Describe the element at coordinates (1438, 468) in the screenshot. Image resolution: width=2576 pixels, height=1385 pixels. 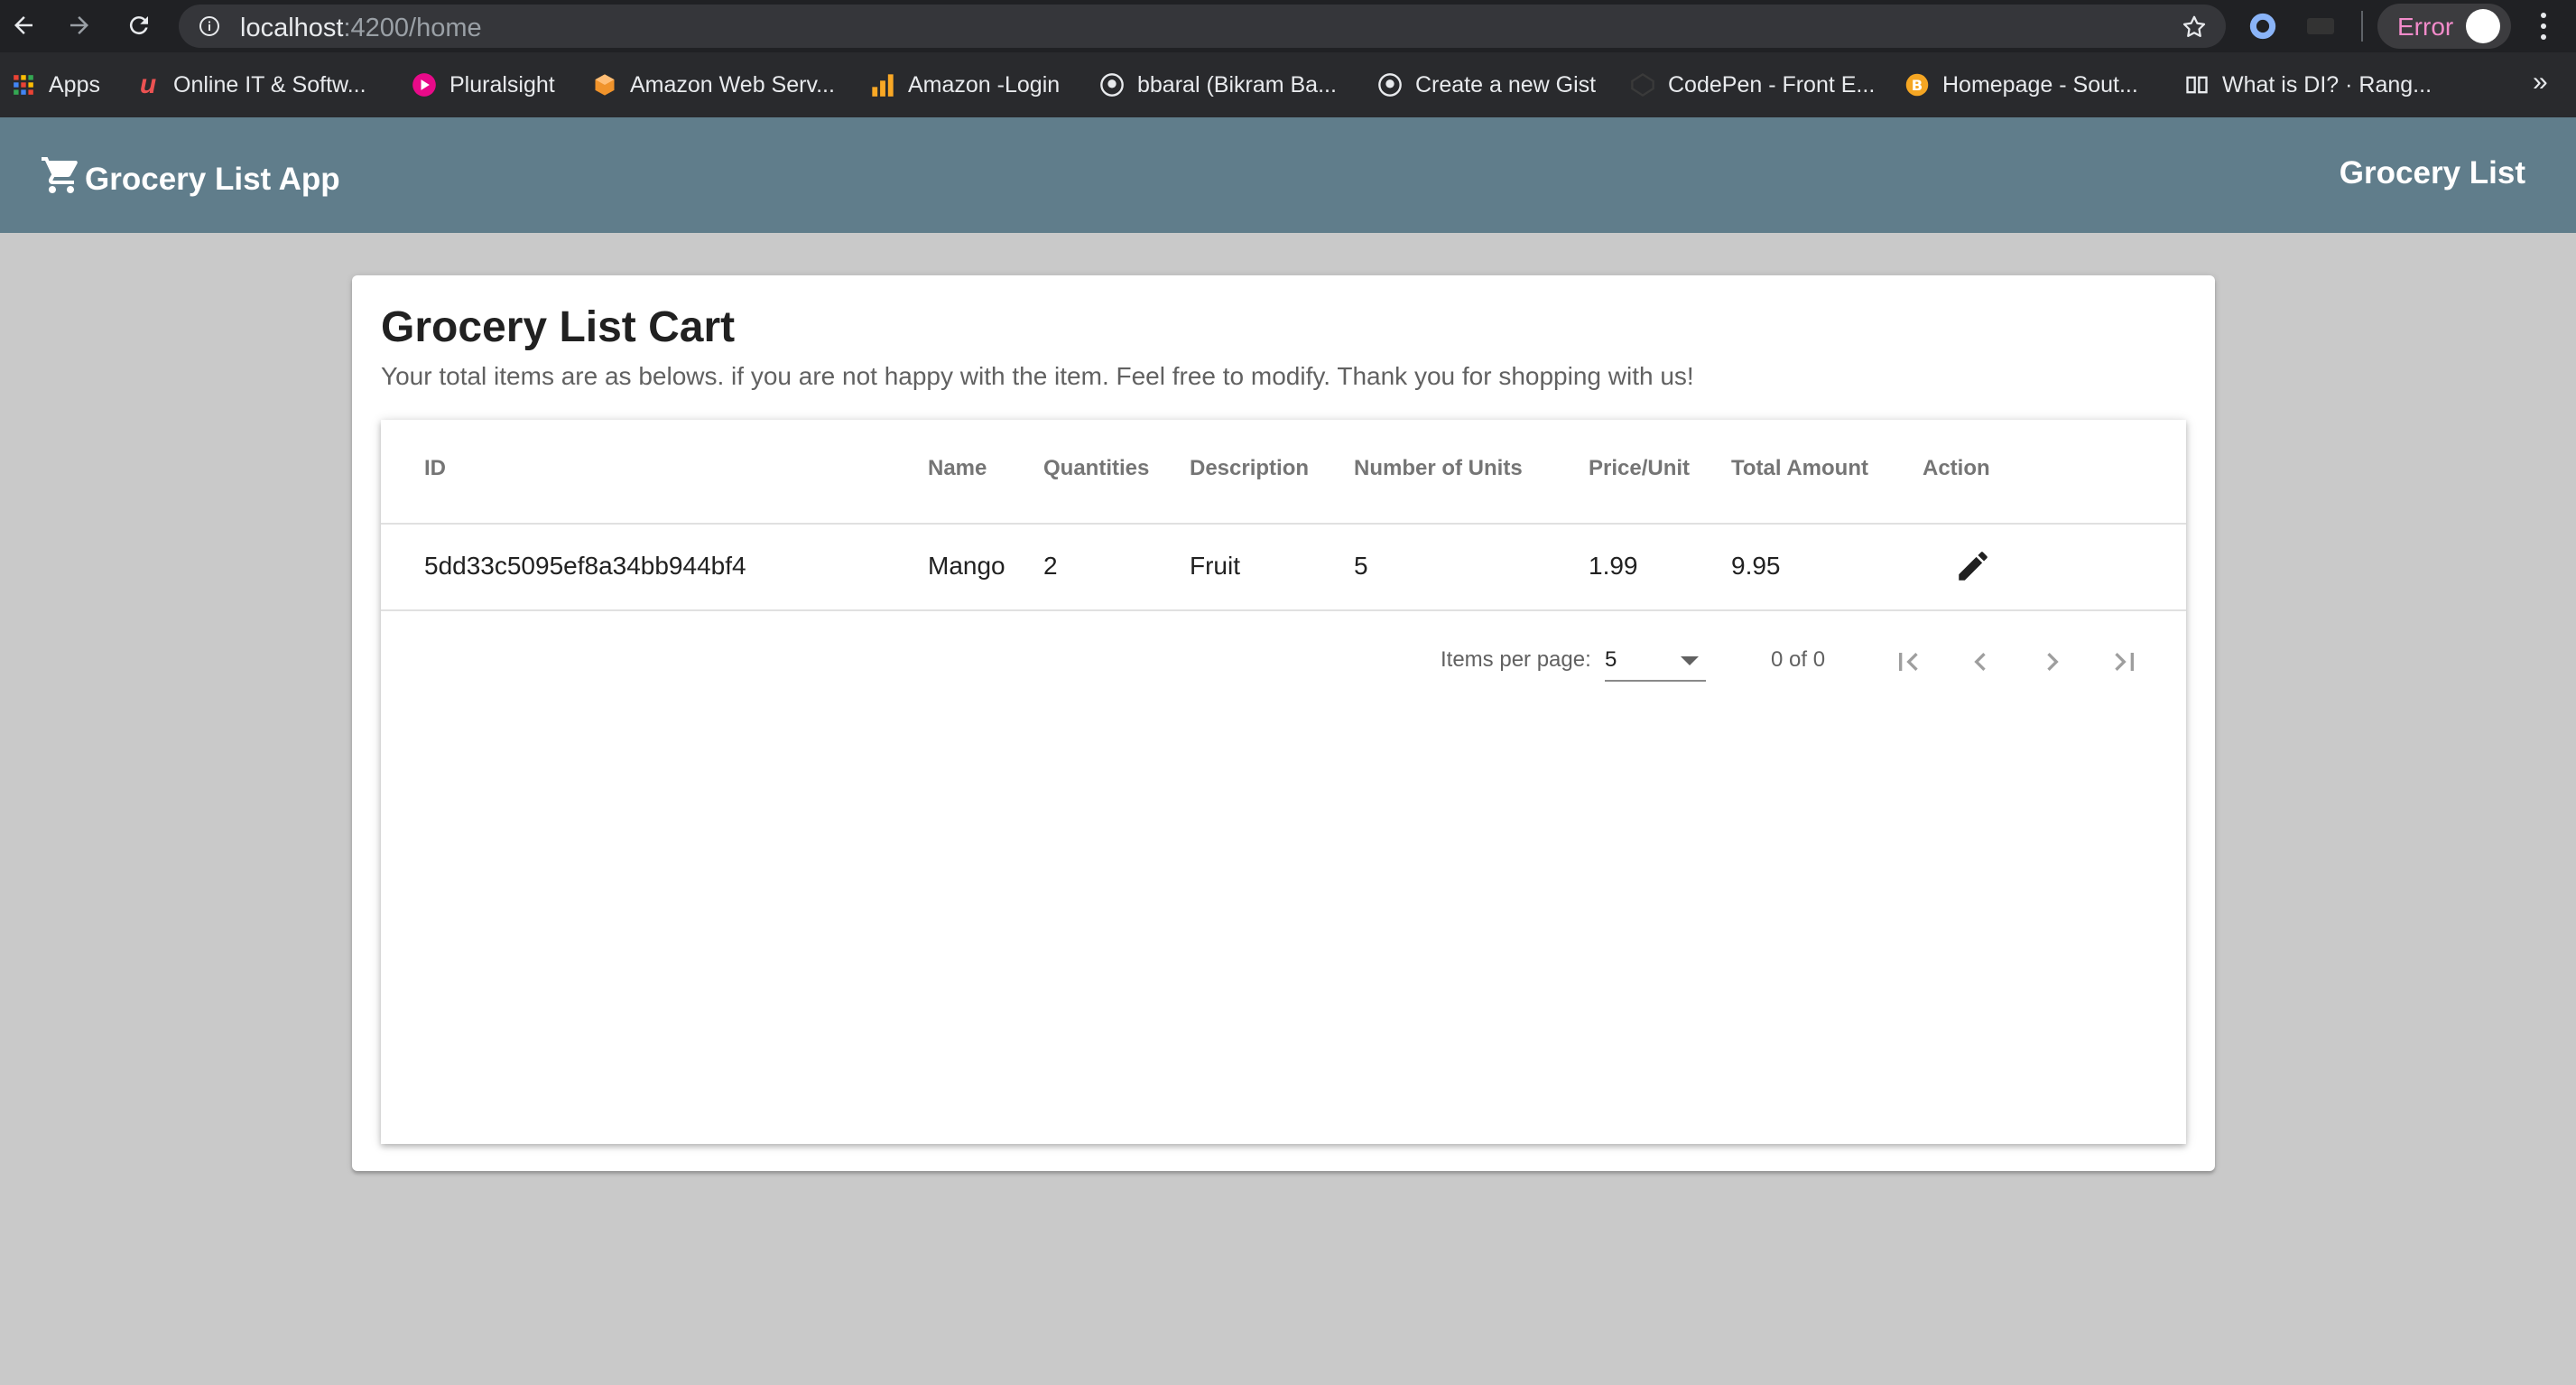
I see `column-header-number-of-units: Number of Units` at that location.